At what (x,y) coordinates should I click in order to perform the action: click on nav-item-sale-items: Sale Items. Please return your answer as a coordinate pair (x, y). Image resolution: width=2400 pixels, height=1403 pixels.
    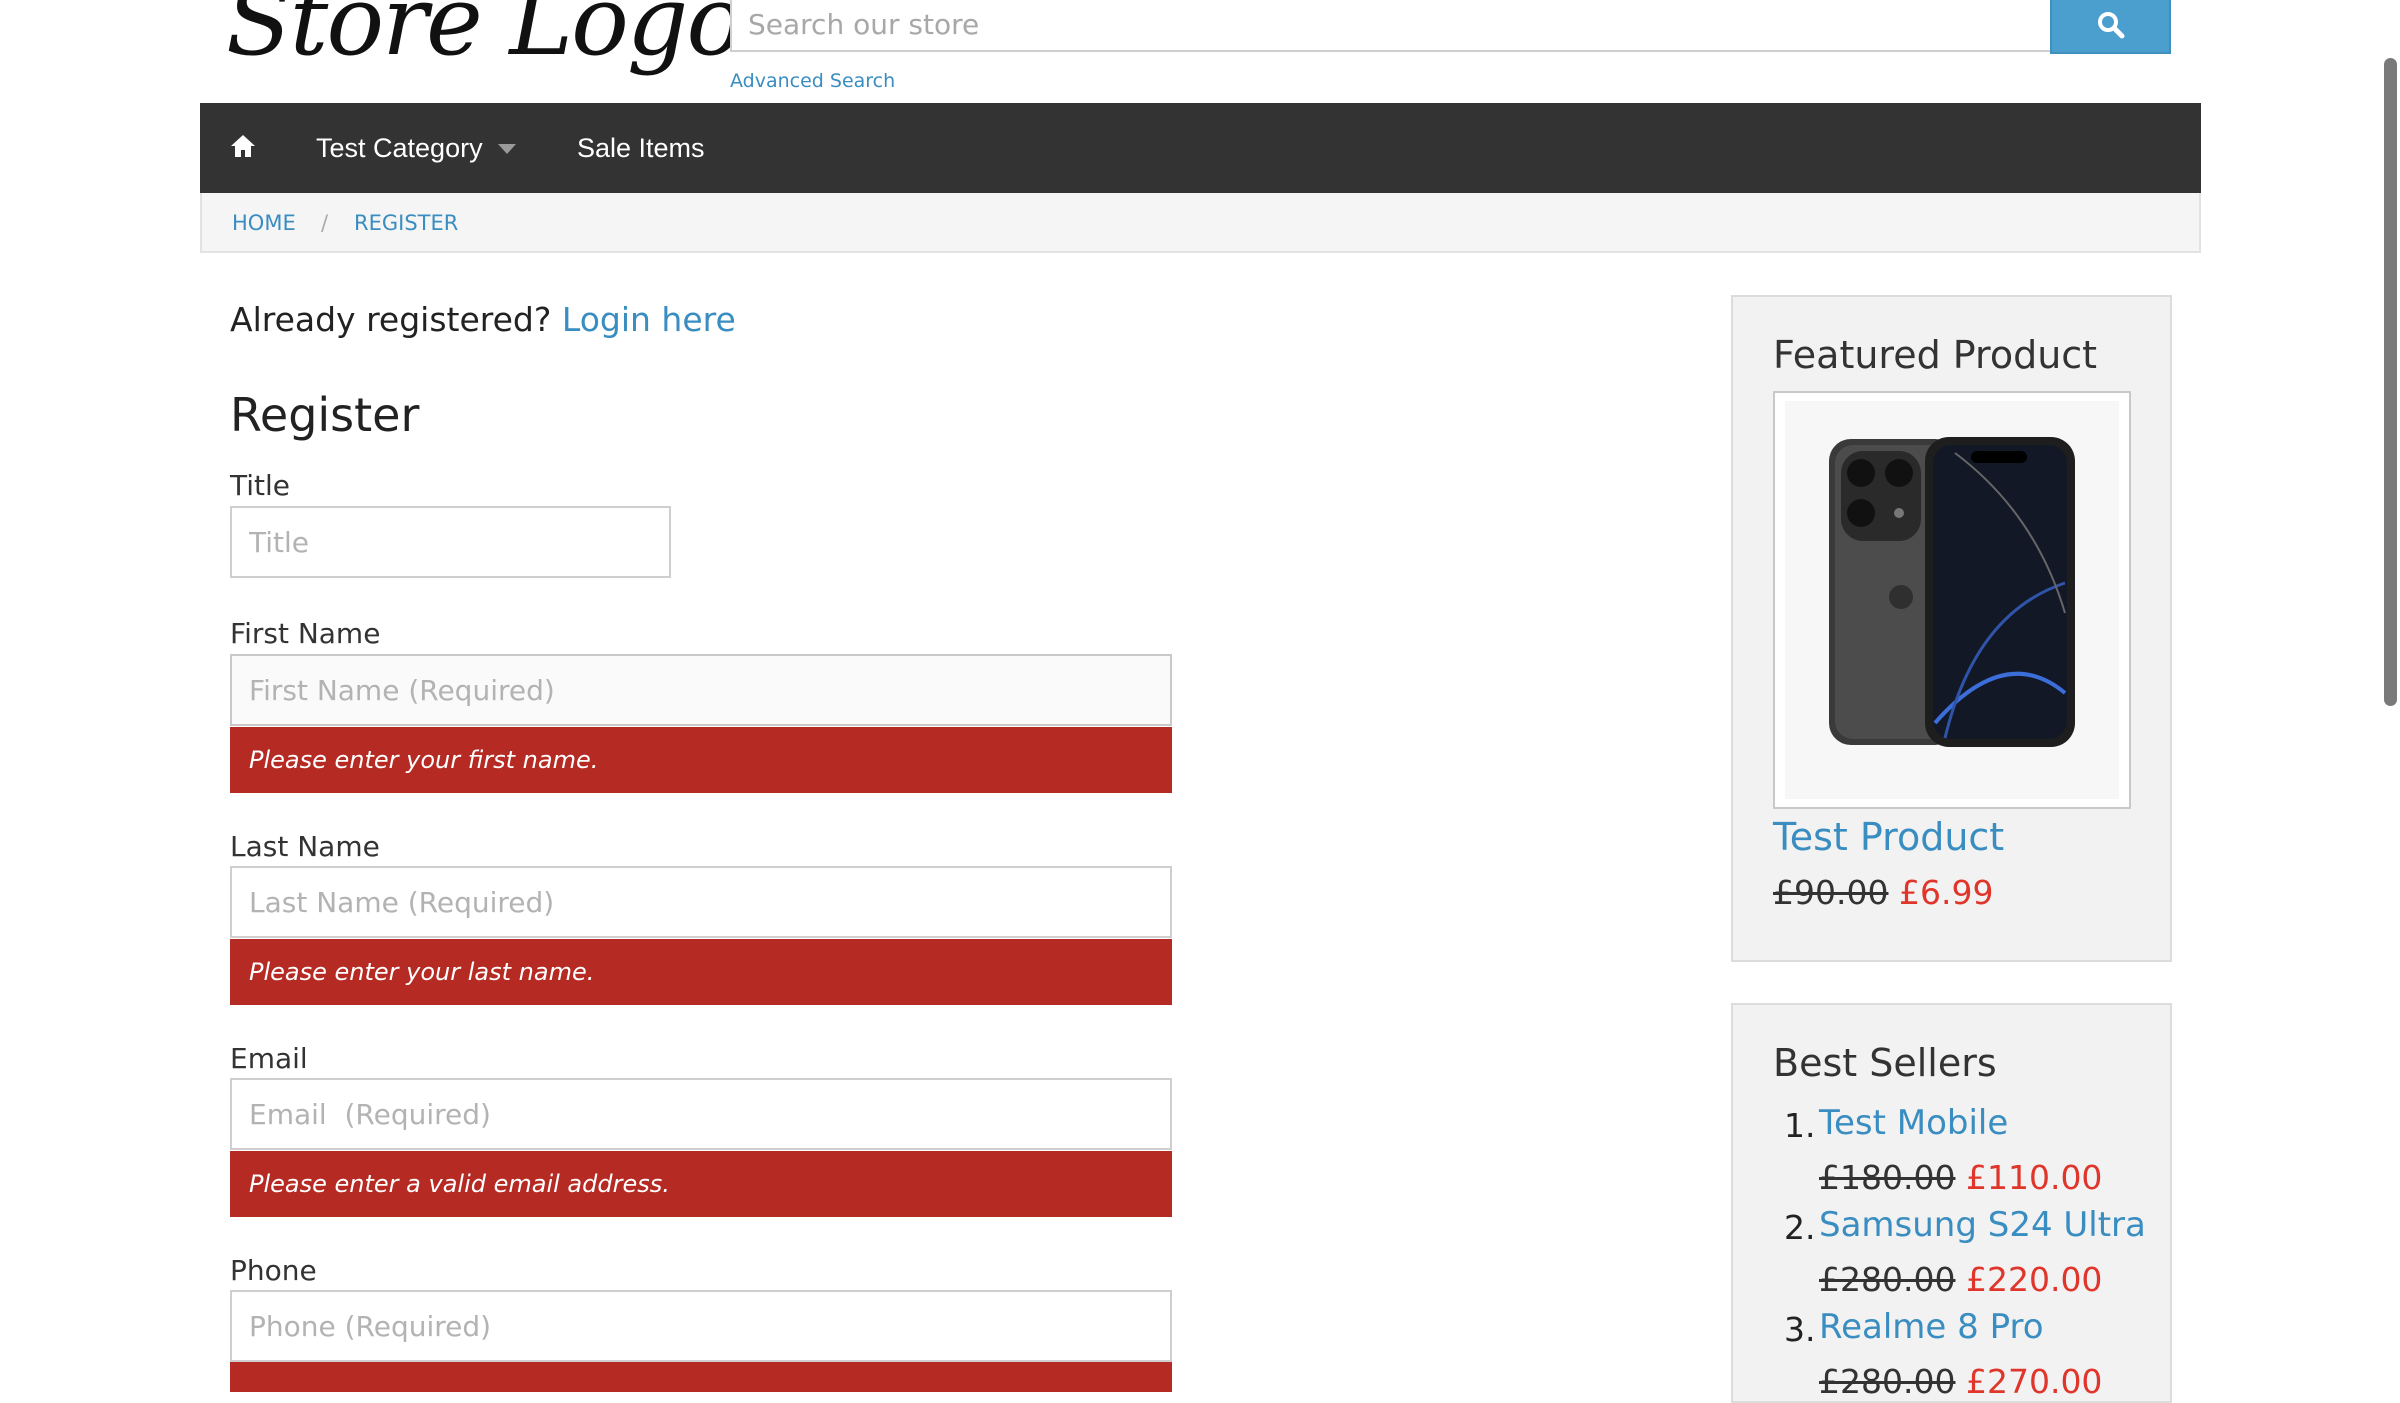
    Looking at the image, I should click on (641, 148).